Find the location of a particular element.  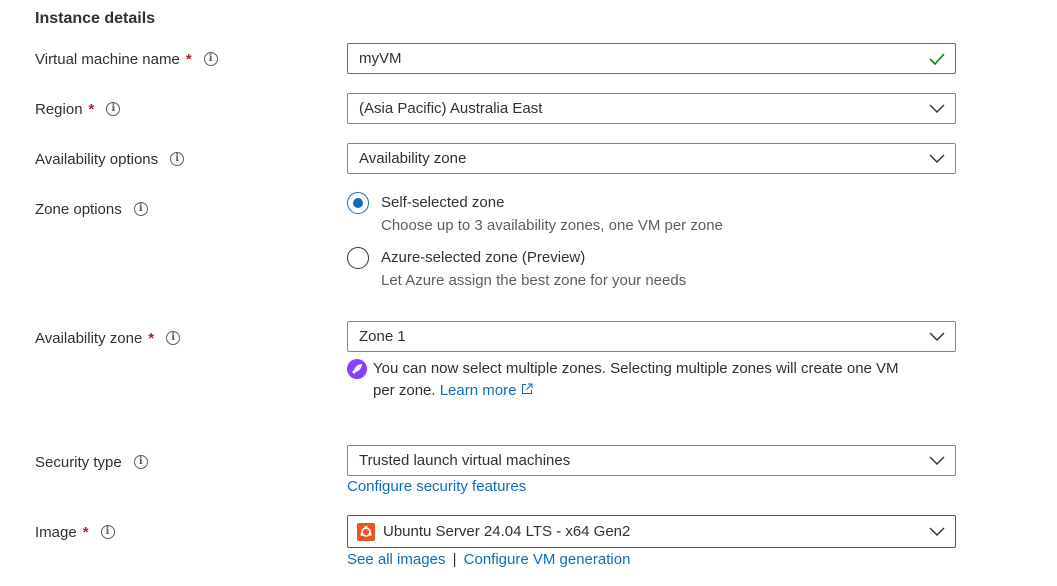

ubuntu-icon is located at coordinates (366, 531).